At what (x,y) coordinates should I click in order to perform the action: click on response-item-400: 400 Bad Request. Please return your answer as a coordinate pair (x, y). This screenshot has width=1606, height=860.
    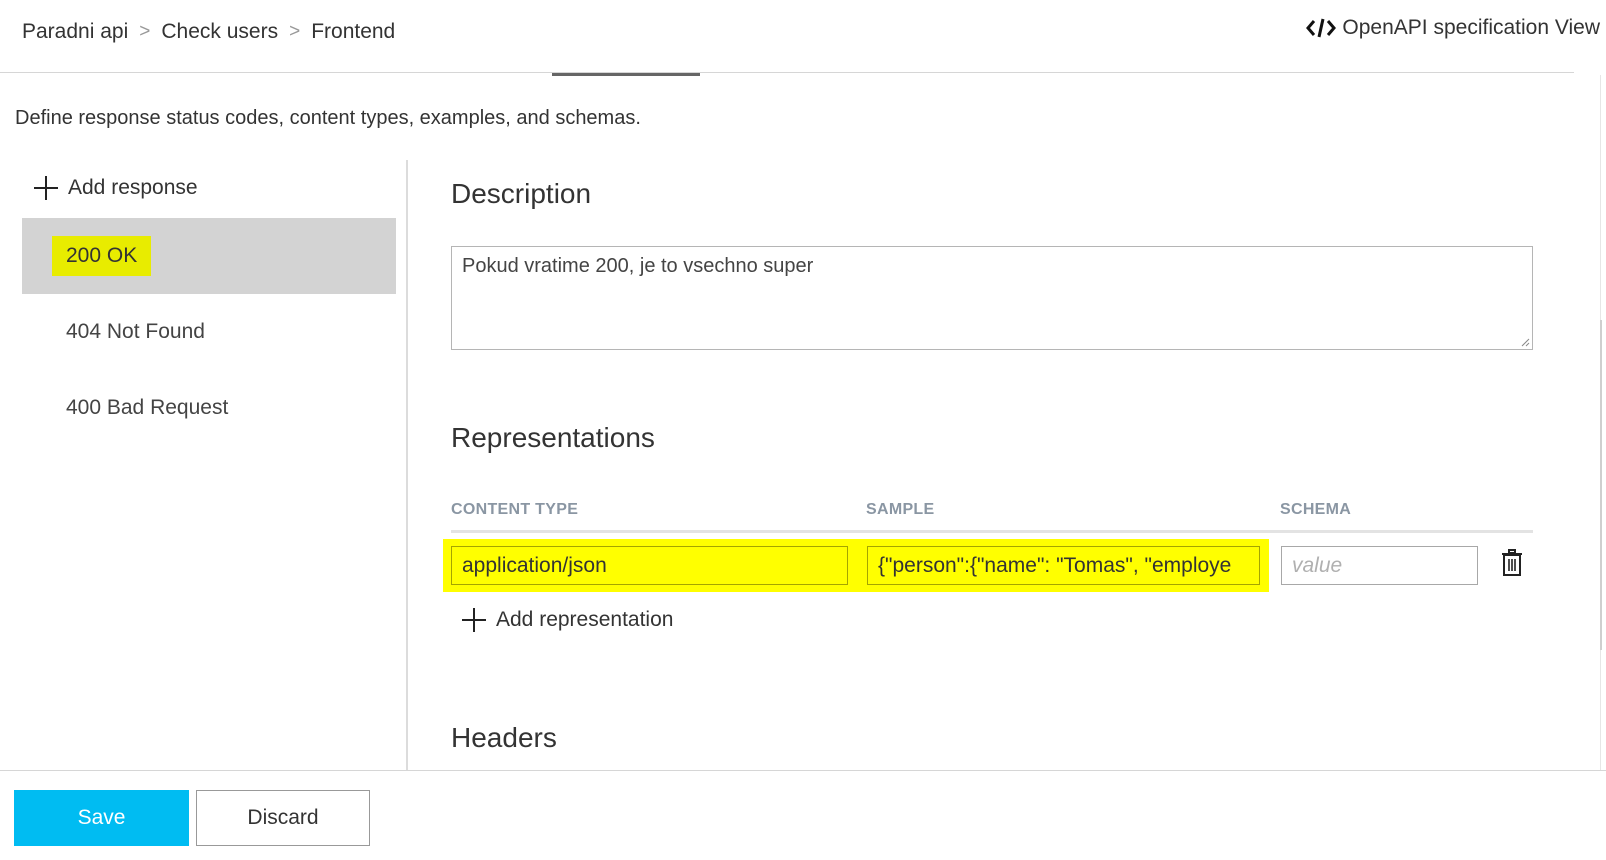
    Looking at the image, I should click on (209, 408).